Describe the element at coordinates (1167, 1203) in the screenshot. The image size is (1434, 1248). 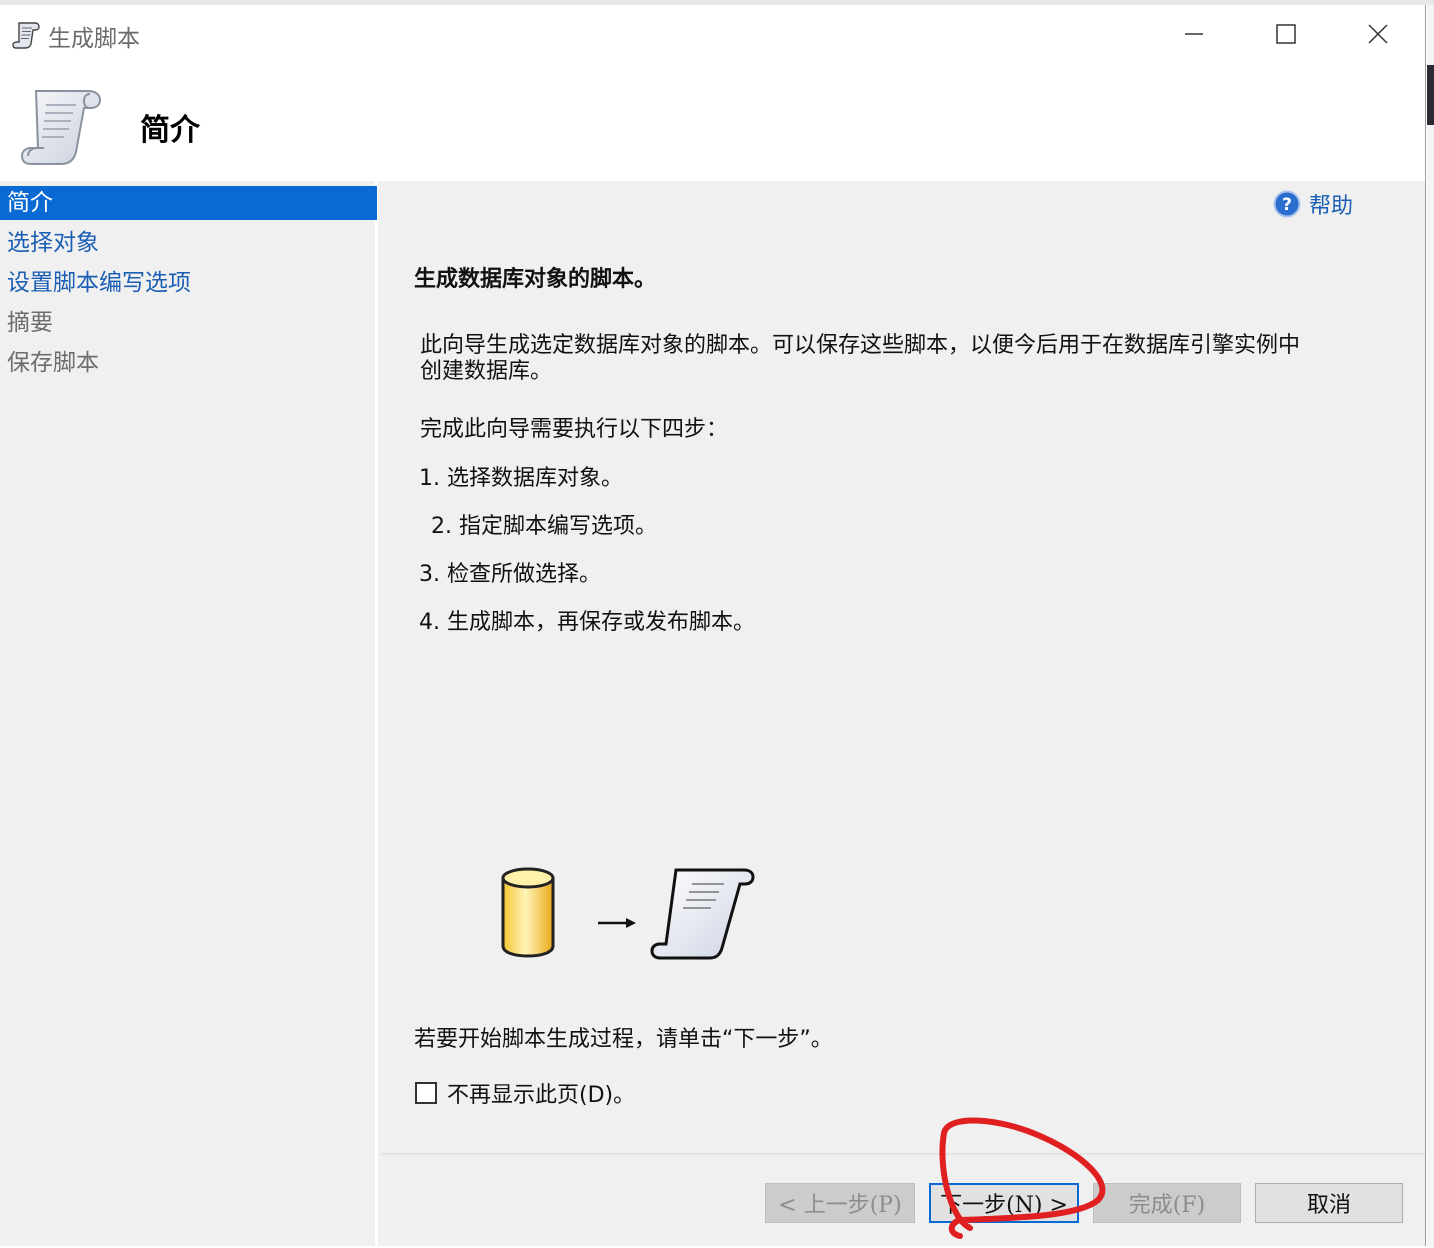
I see `finish-button: 完成(F)` at that location.